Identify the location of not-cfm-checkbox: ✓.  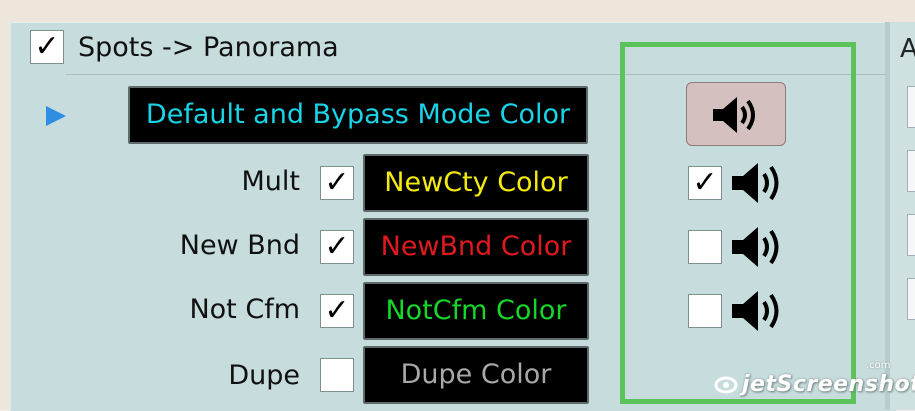
(337, 311).